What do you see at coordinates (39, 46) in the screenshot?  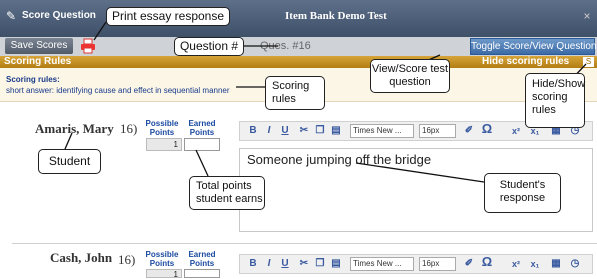 I see `save-scores-button: Save Scores` at bounding box center [39, 46].